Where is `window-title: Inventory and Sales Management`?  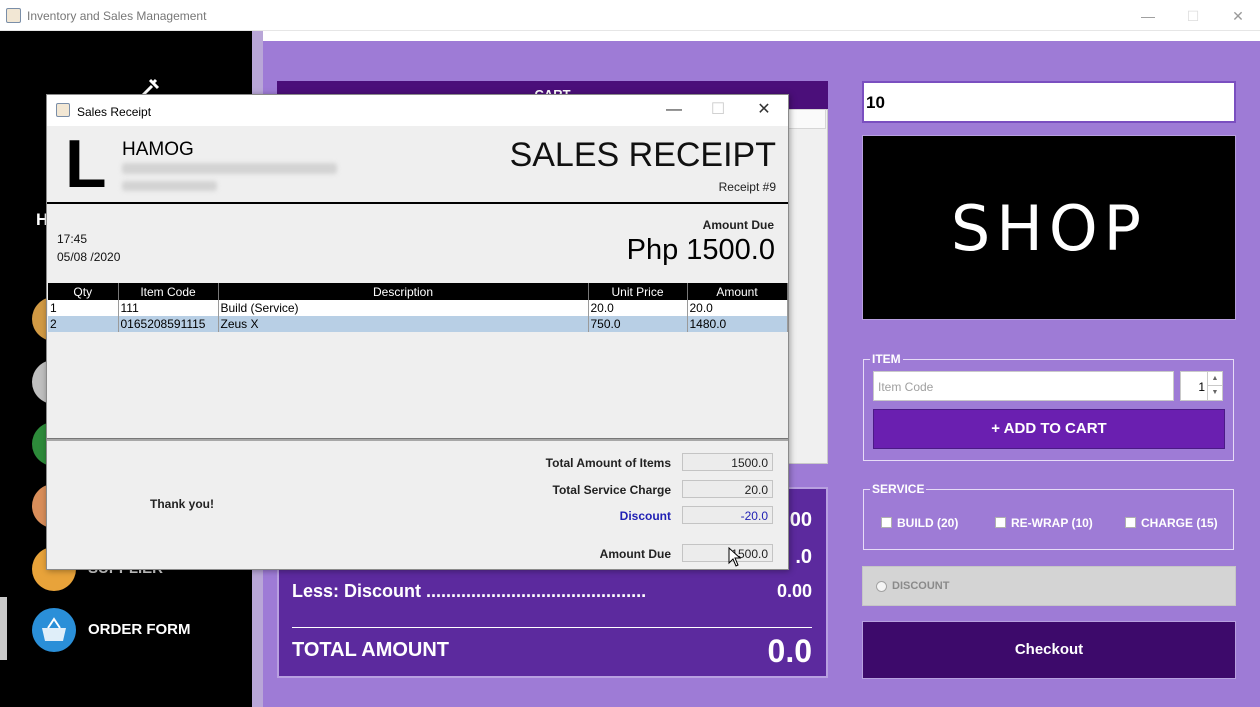
window-title: Inventory and Sales Management is located at coordinates (117, 16).